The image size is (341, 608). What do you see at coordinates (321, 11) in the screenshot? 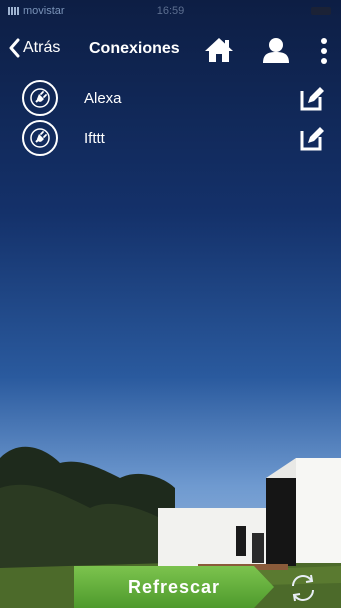
I see `battery-icon` at bounding box center [321, 11].